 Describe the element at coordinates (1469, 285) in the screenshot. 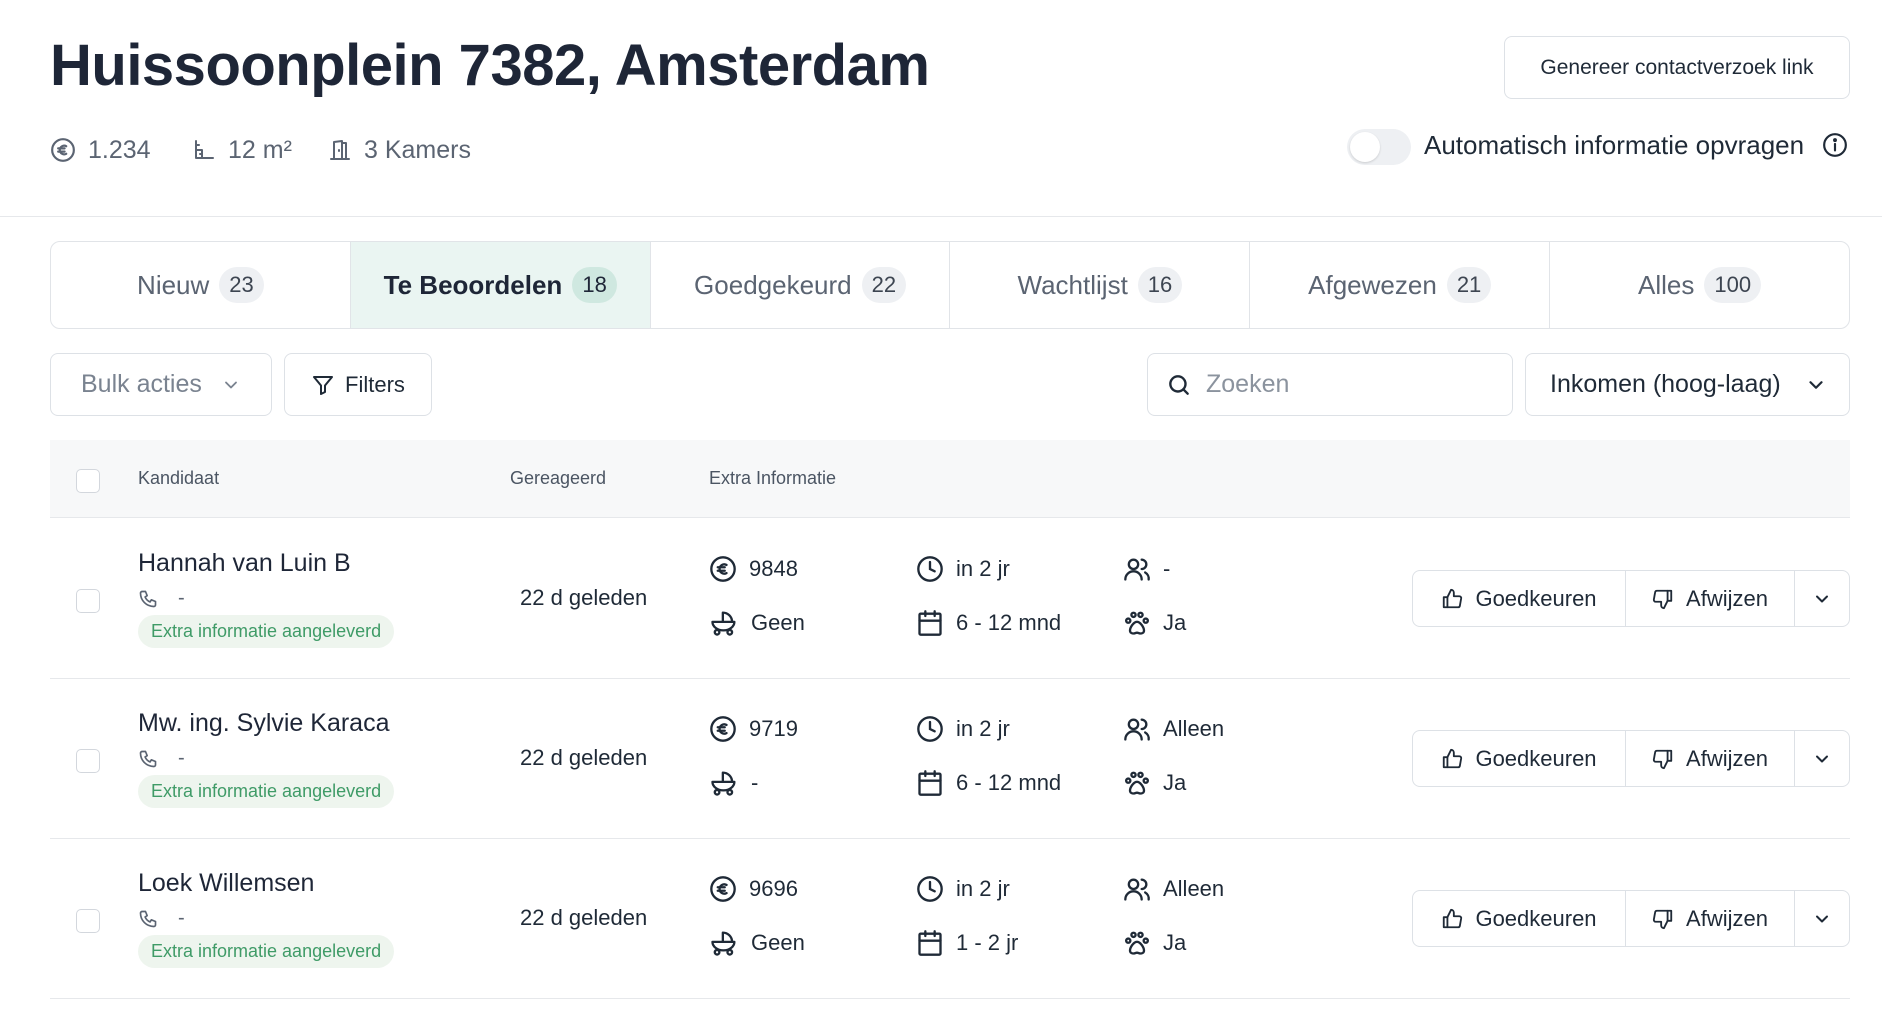

I see `tab-count: 21` at that location.